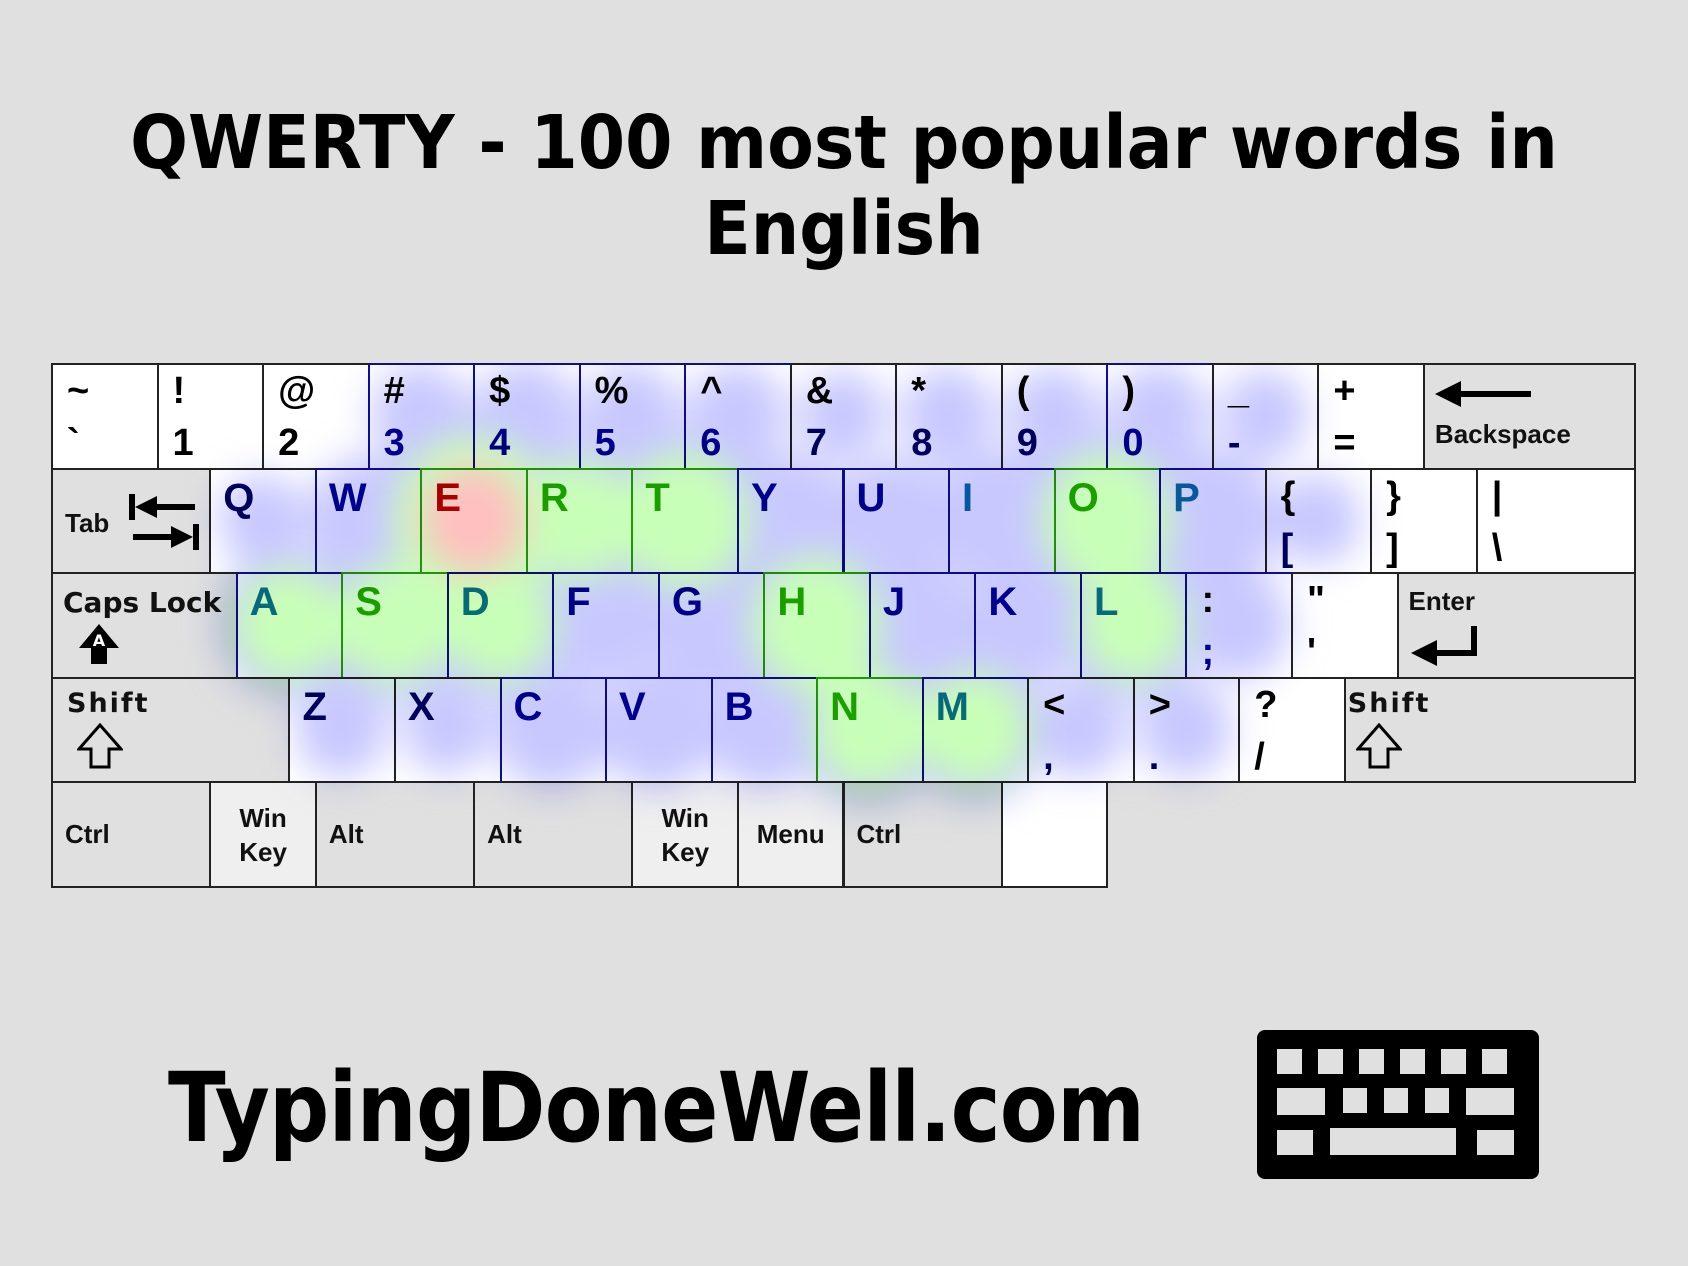  I want to click on key-base-legend: 0, so click(1133, 443).